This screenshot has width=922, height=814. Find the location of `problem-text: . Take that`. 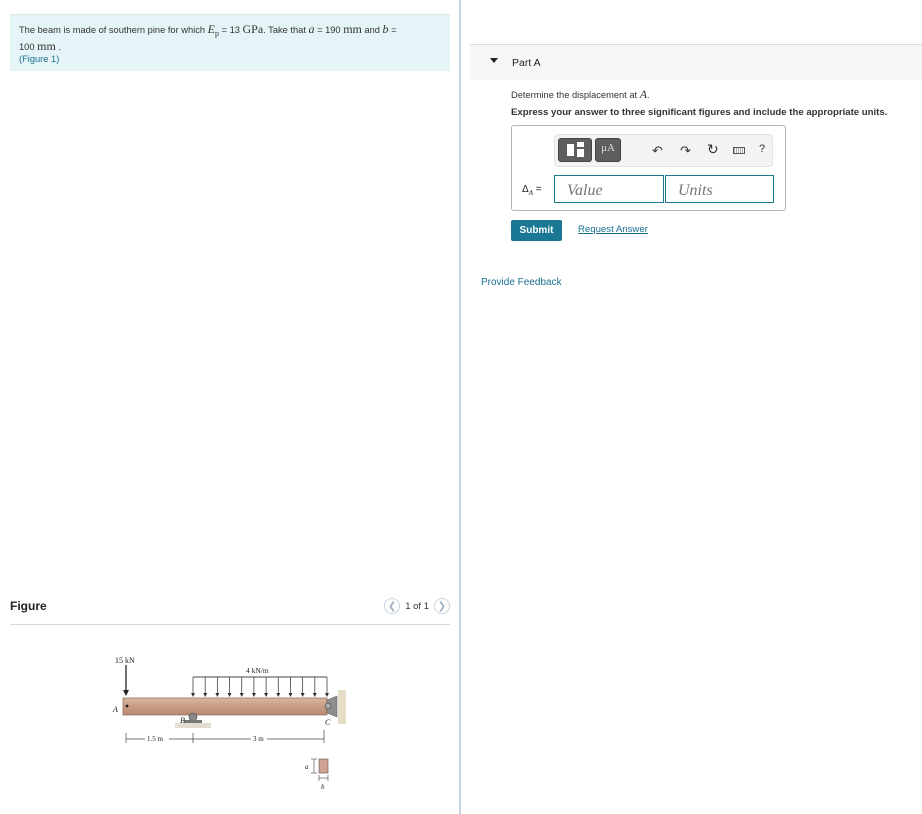

problem-text: . Take that is located at coordinates (286, 30).